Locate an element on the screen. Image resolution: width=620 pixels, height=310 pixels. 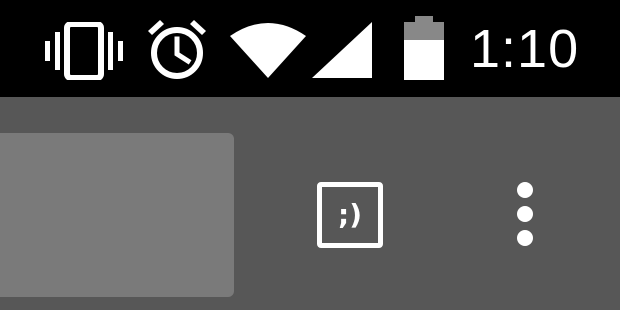
overflow-menu-button is located at coordinates (525, 214).